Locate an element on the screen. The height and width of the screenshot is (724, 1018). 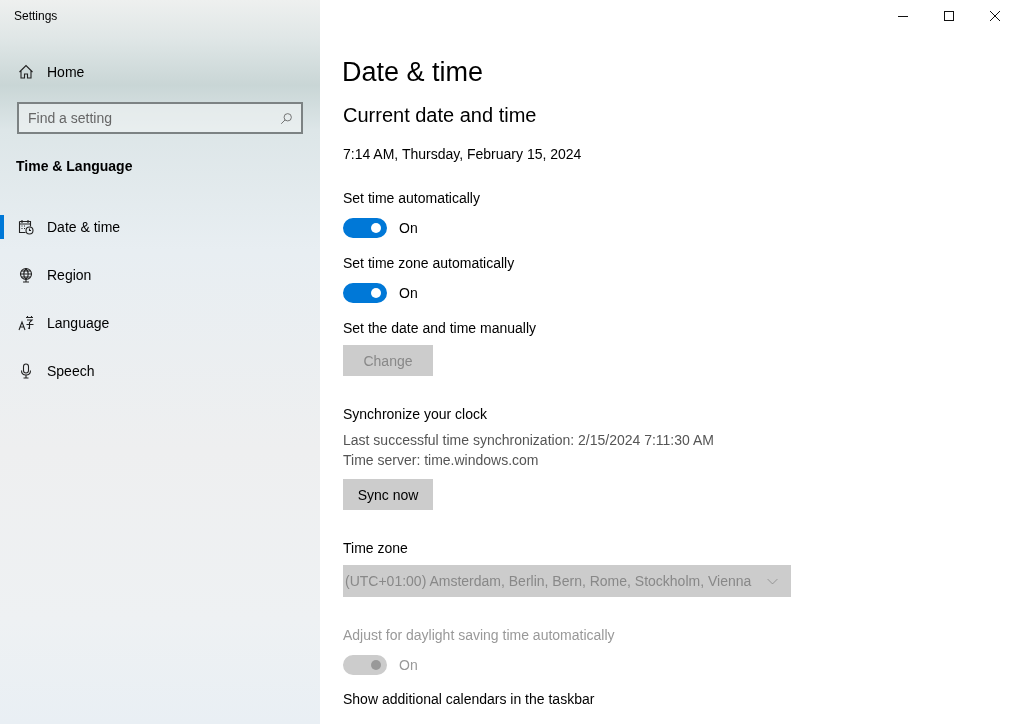
setting-label: Adjust for daylight saving time automatically is located at coordinates (479, 635).